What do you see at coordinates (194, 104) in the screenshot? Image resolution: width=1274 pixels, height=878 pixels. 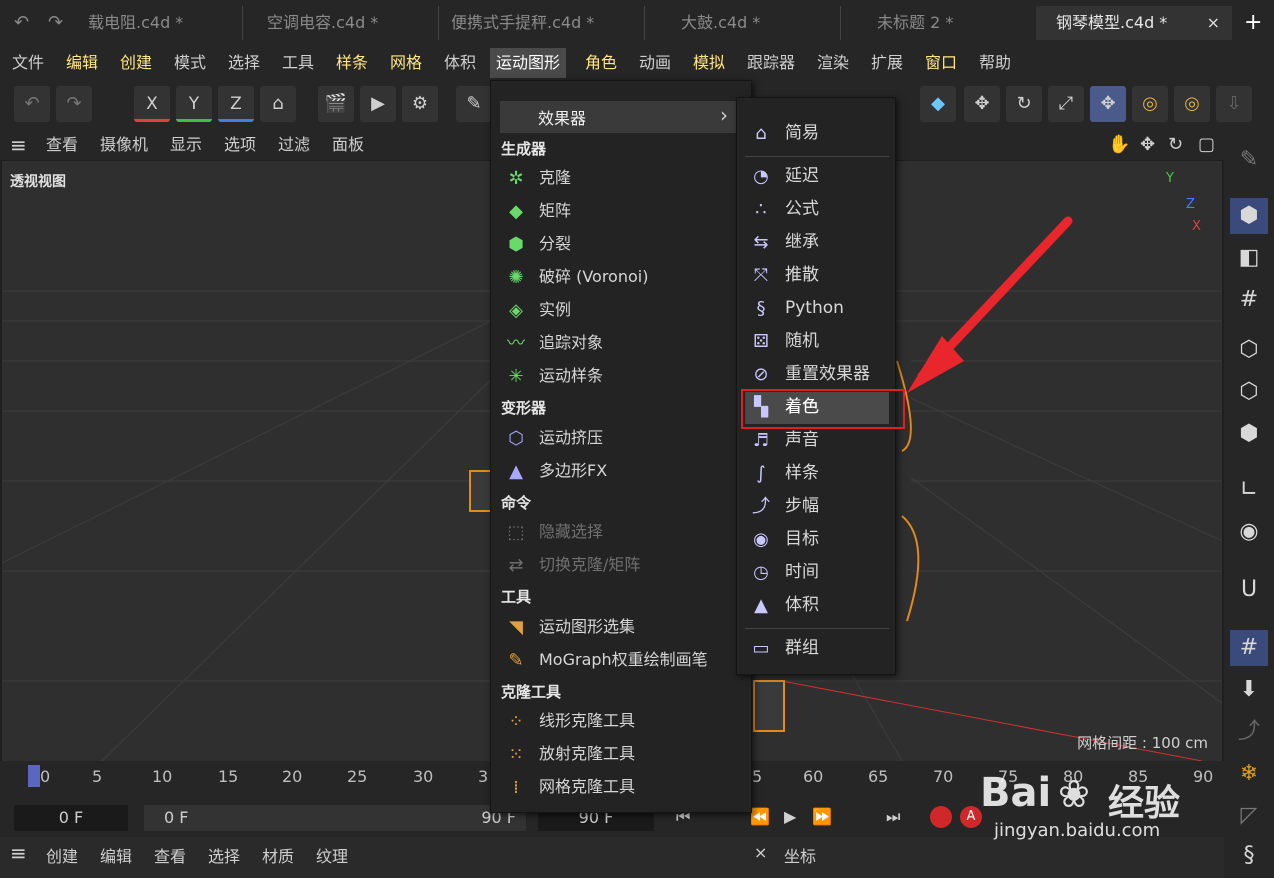 I see `y-axis-button: Y` at bounding box center [194, 104].